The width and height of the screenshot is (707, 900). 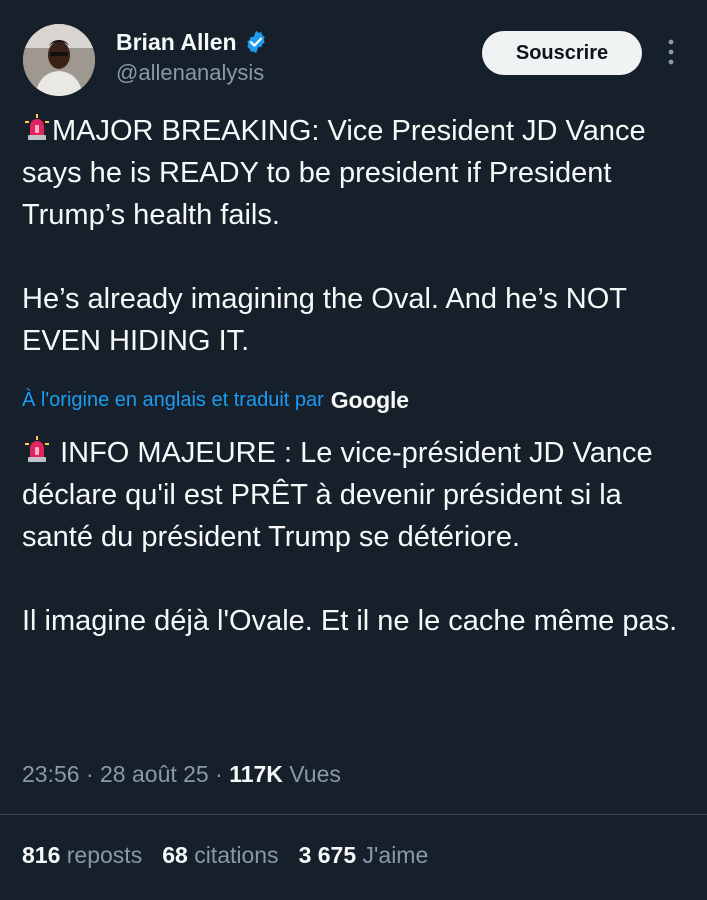 What do you see at coordinates (315, 774) in the screenshot?
I see `views-label: Vues` at bounding box center [315, 774].